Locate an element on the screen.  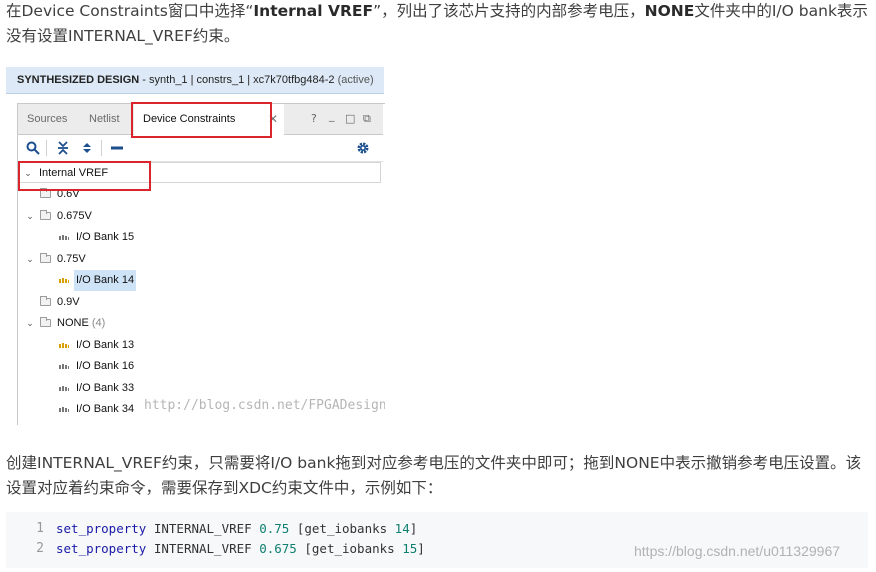
title-active: (active) is located at coordinates (355, 80).